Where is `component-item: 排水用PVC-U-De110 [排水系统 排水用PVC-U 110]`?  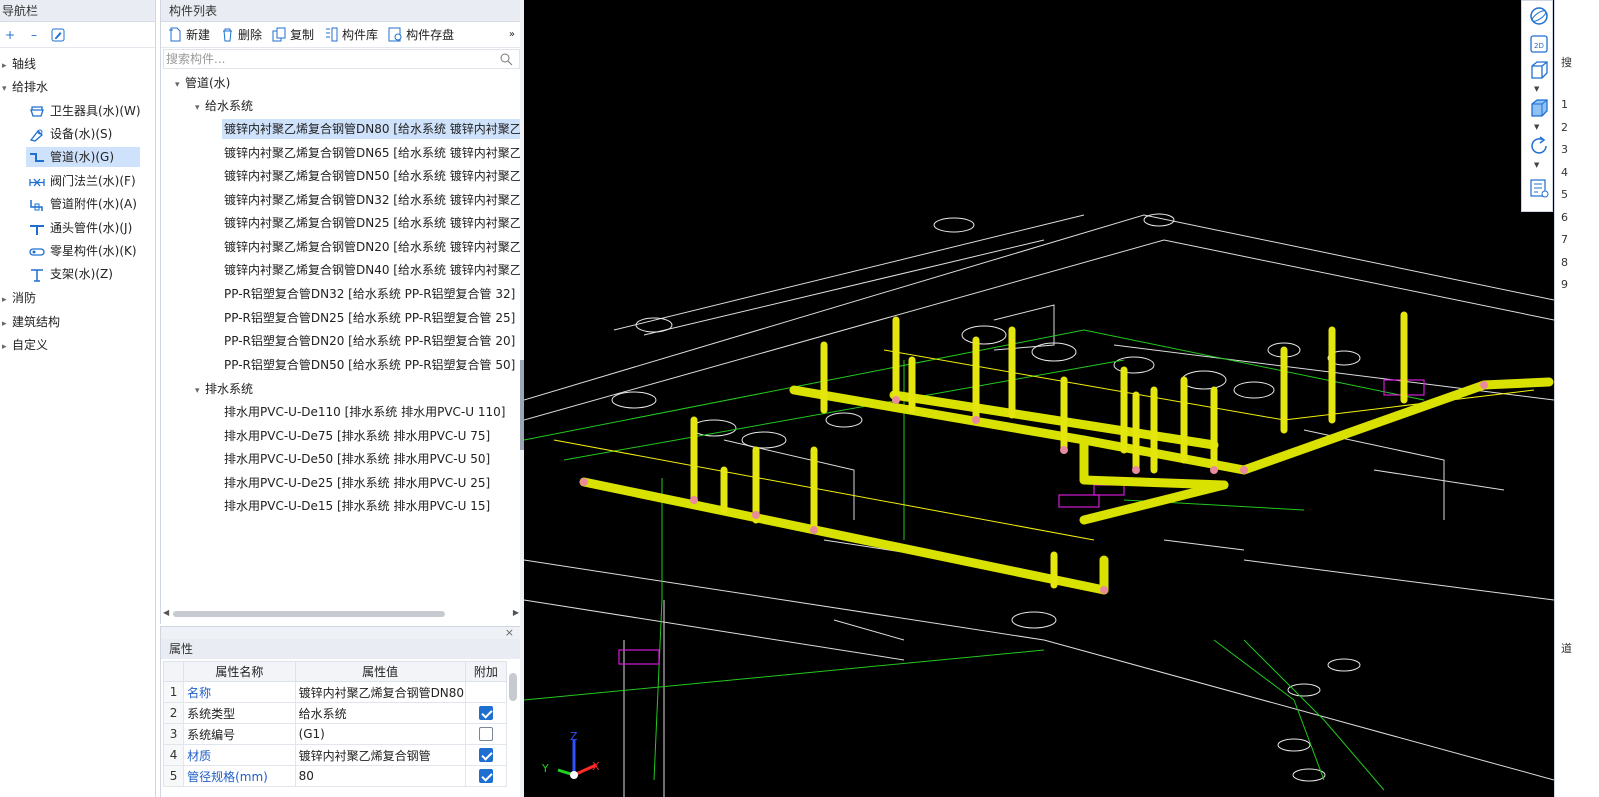
component-item: 排水用PVC-U-De110 [排水系统 排水用PVC-U 110] is located at coordinates (364, 412).